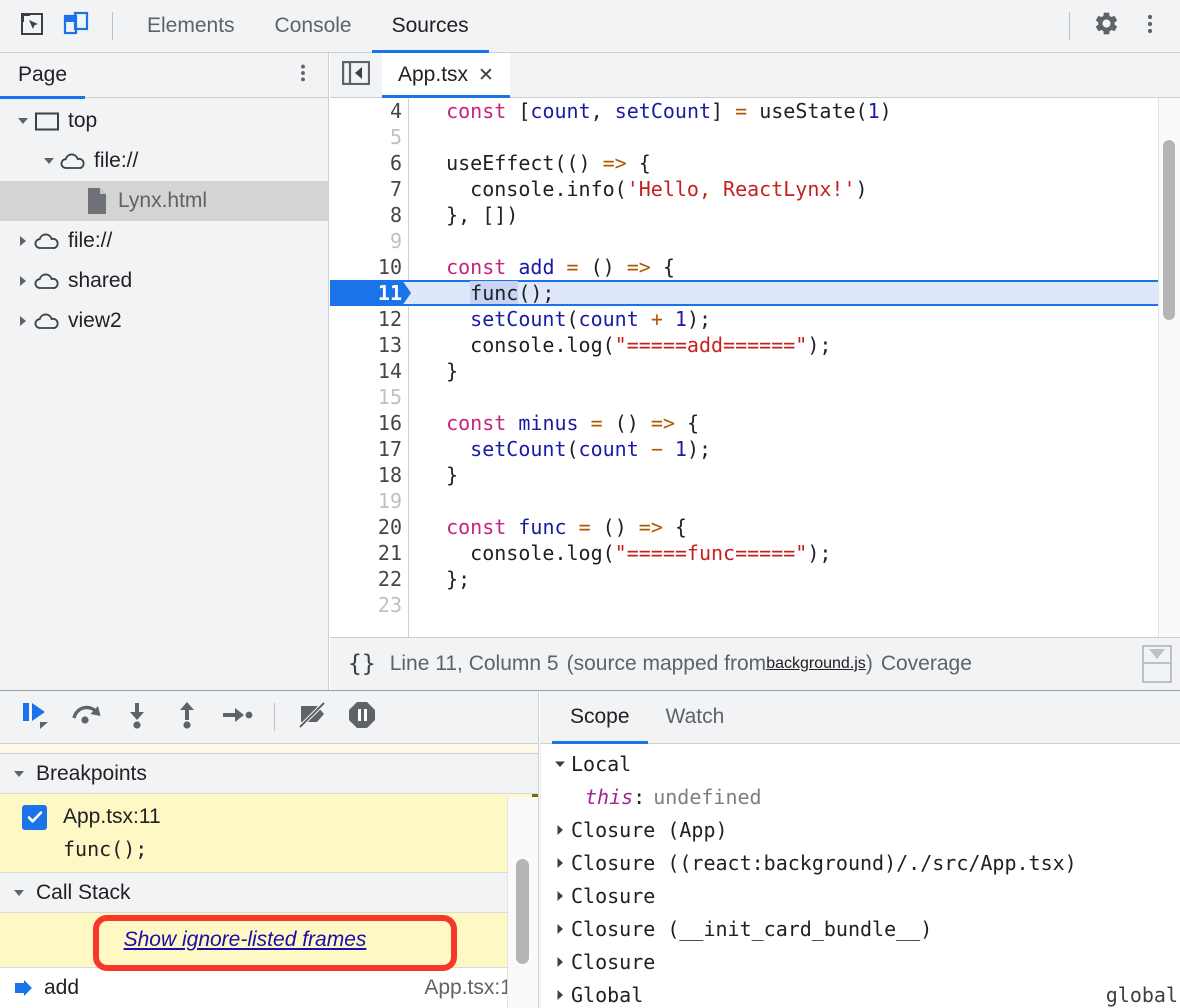 The height and width of the screenshot is (1008, 1180). I want to click on tab-sources: Sources, so click(430, 26).